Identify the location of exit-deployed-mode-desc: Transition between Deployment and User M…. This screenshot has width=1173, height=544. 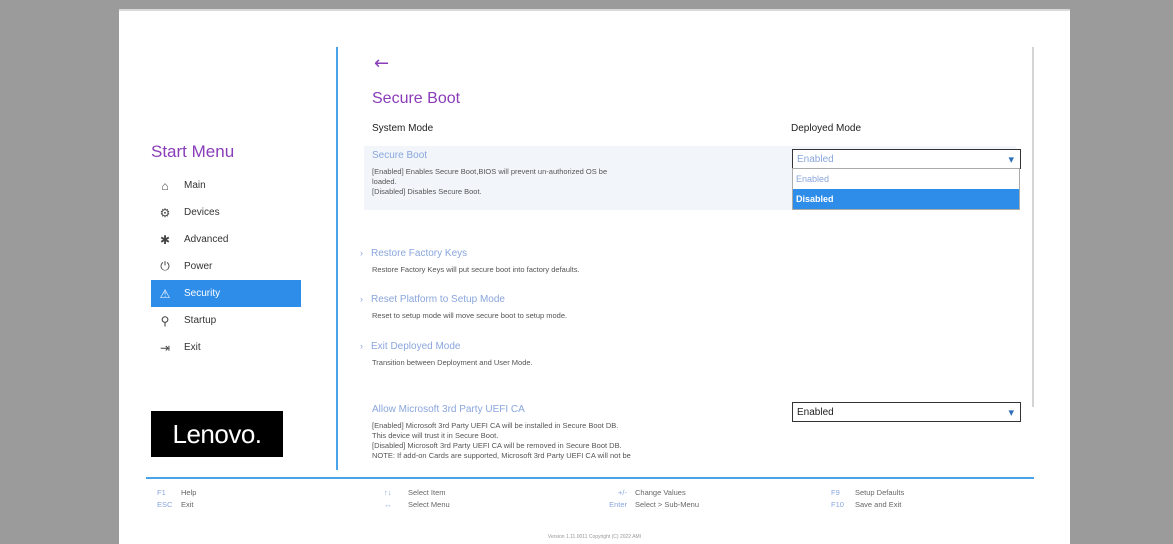
(452, 362).